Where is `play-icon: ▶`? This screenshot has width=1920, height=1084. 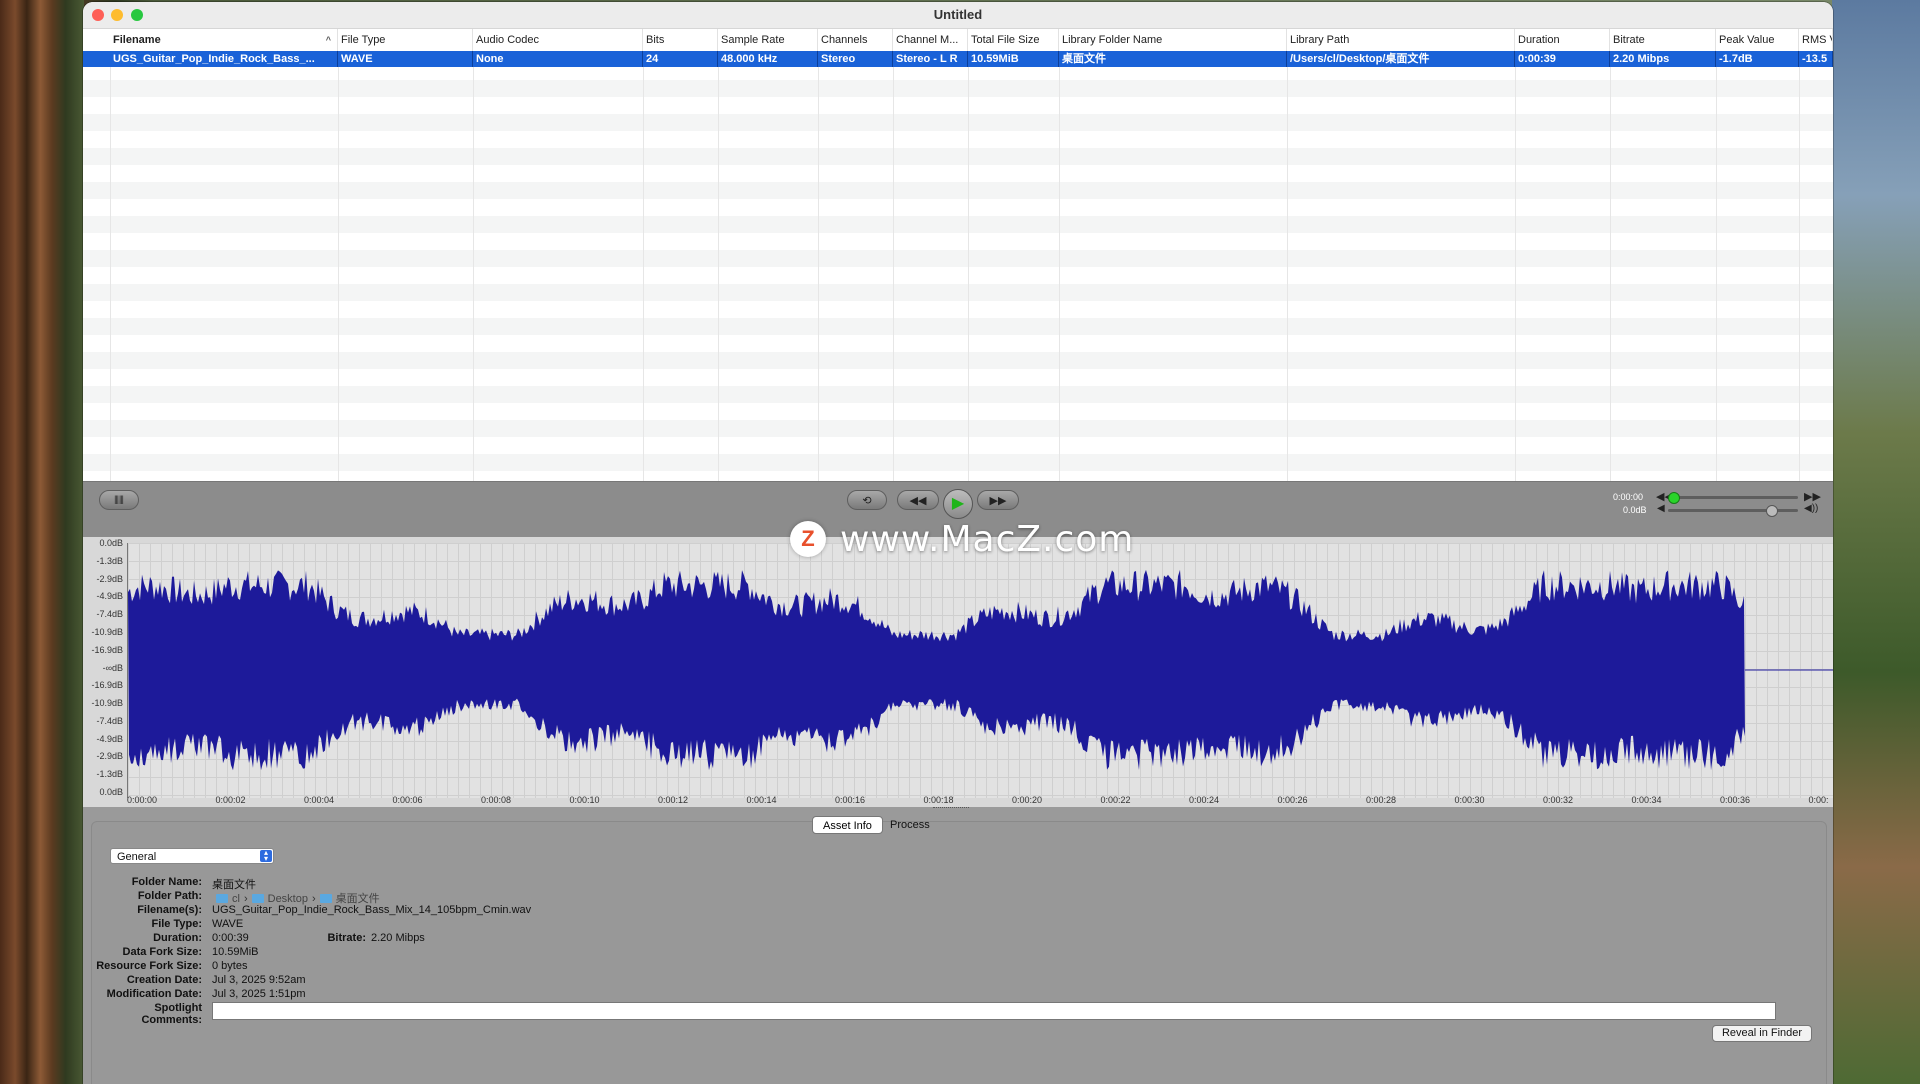
play-icon: ▶ is located at coordinates (958, 503).